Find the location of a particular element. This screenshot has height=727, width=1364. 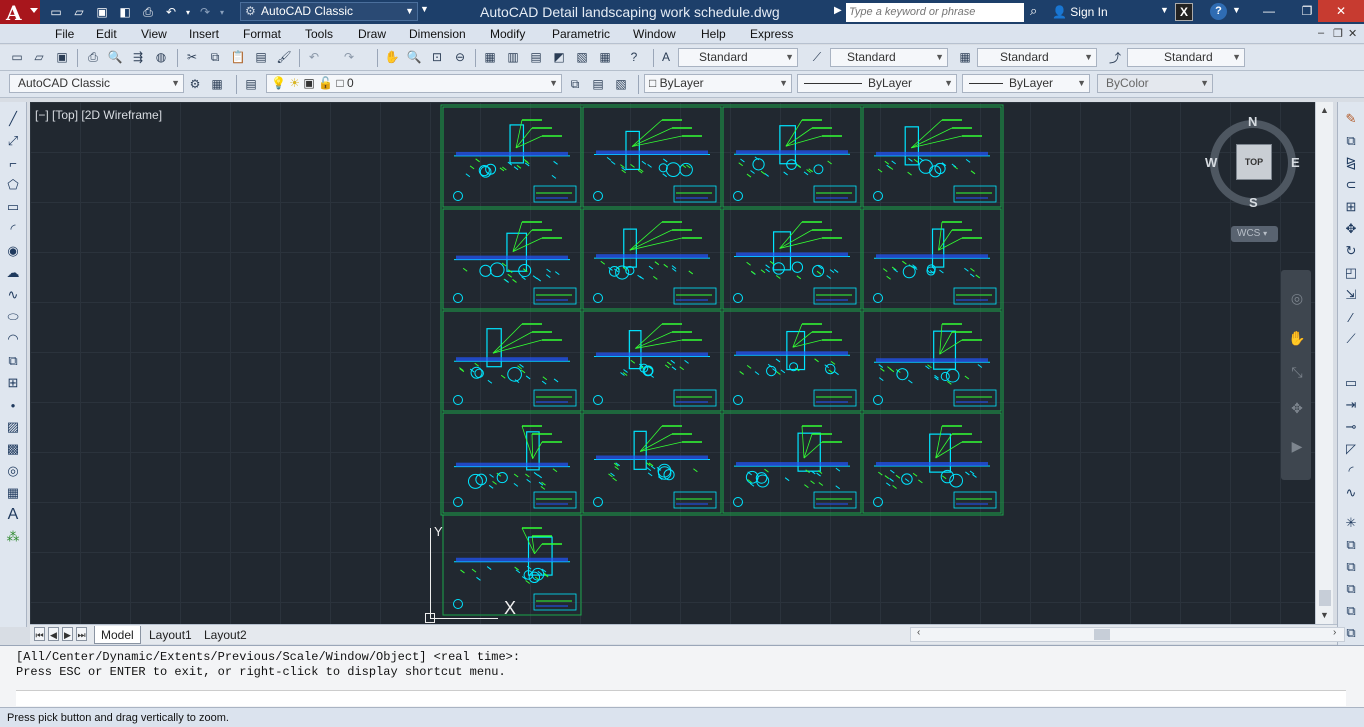

copy-icon: ⧉ is located at coordinates (215, 57).